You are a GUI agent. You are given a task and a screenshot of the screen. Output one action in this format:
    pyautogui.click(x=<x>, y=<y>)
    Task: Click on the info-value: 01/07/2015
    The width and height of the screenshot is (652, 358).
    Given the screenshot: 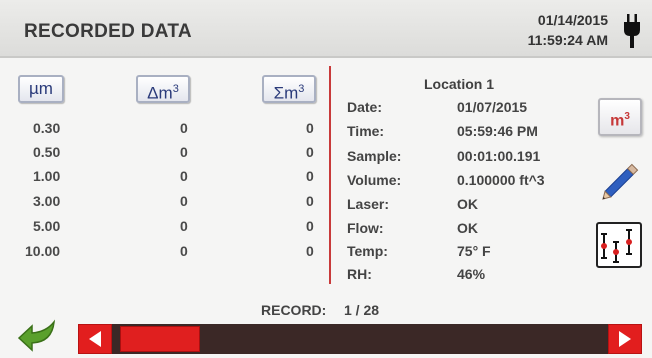 What is the action you would take?
    pyautogui.click(x=492, y=107)
    